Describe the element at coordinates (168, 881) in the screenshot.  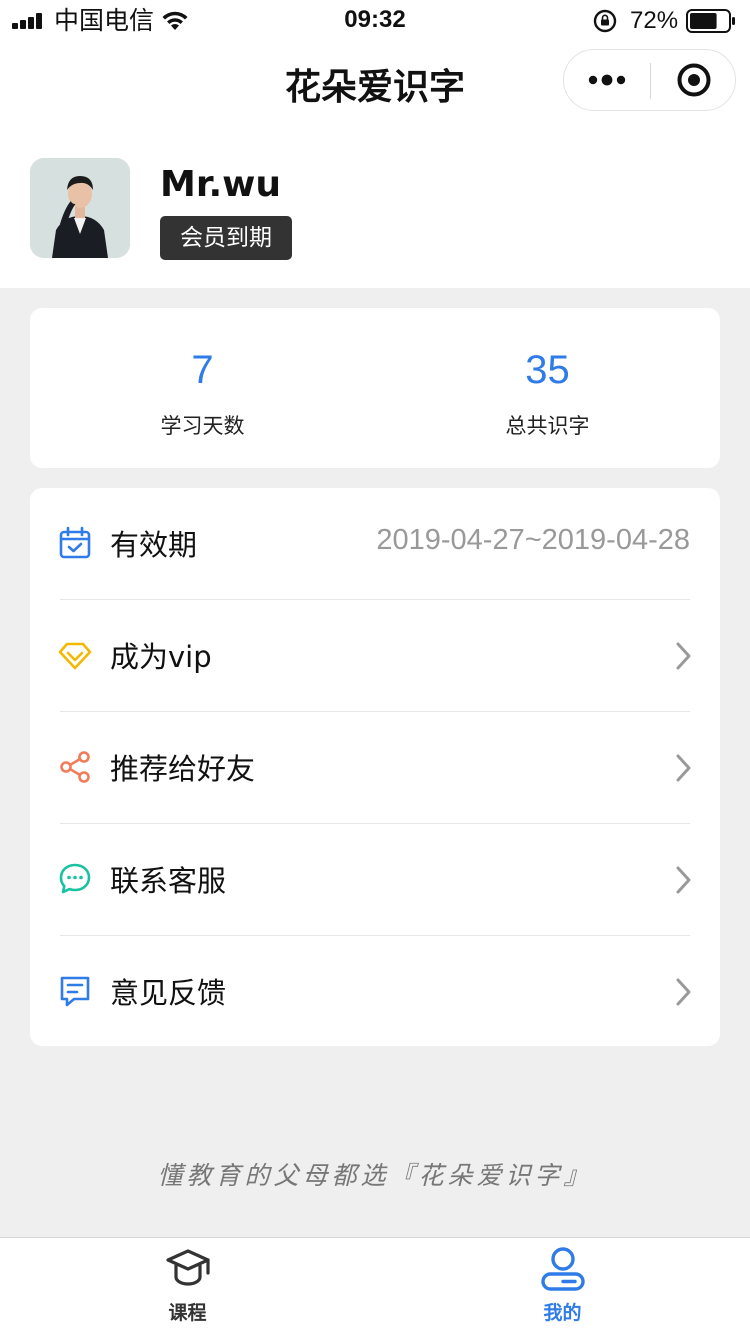
I see `menu-label: 联系客服` at that location.